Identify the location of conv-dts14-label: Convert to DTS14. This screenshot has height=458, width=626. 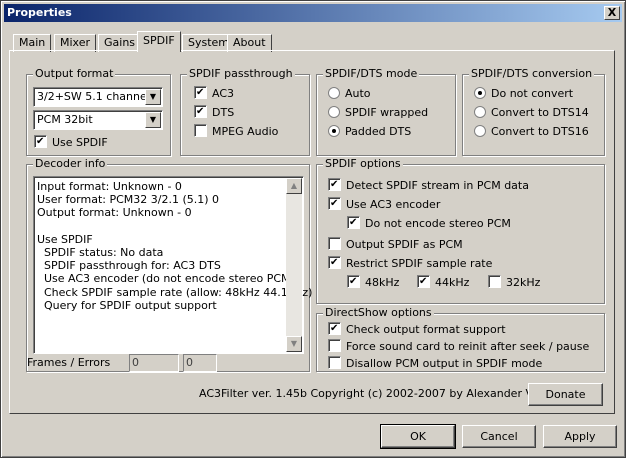
(540, 112).